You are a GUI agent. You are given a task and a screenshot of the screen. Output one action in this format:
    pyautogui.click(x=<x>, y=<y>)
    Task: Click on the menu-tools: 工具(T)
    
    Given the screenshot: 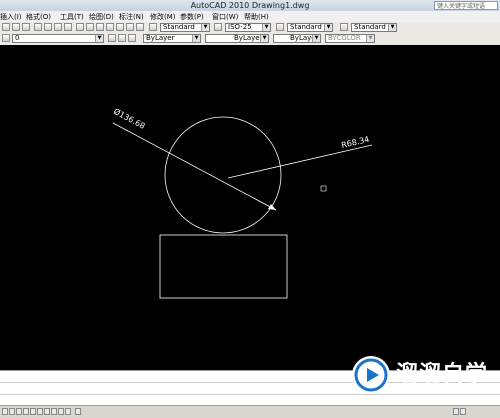 What is the action you would take?
    pyautogui.click(x=72, y=17)
    